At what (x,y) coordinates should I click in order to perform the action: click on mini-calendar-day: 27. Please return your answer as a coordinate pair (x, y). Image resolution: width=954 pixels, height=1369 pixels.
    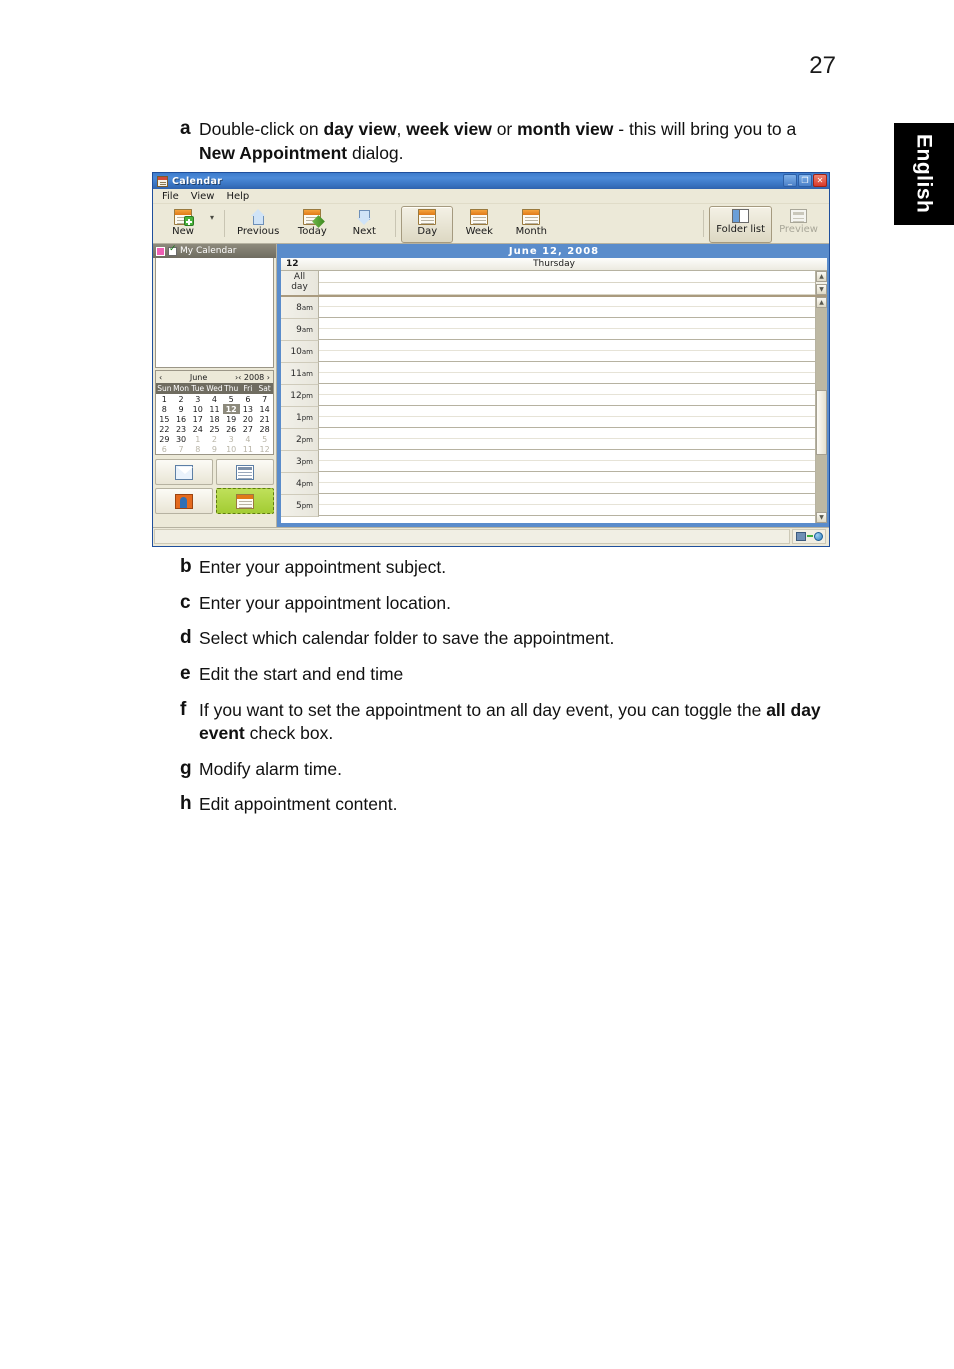
    Looking at the image, I should click on (248, 429).